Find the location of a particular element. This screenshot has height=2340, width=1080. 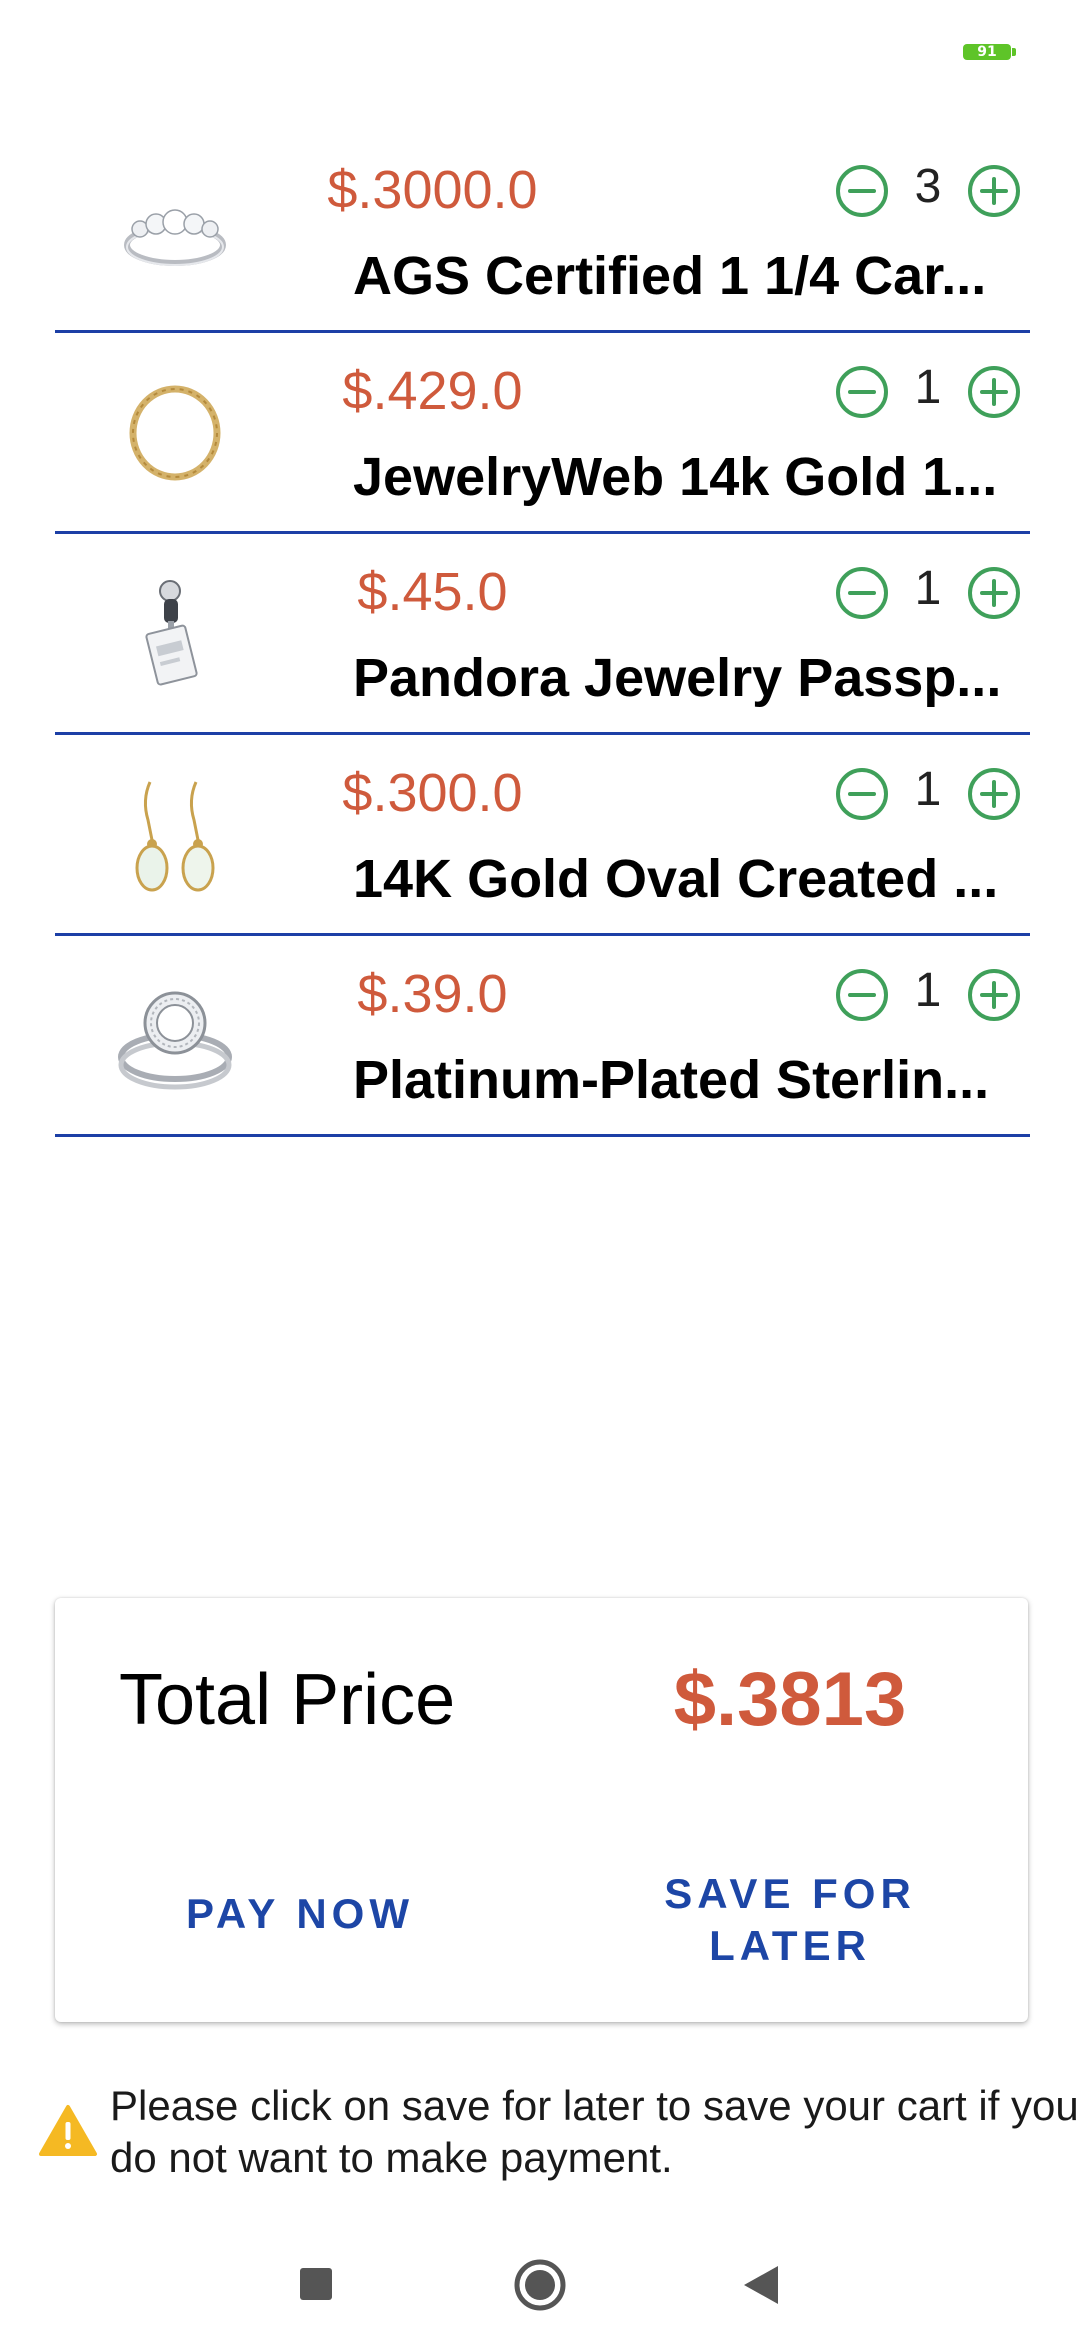

cart-item: $.429.0 JewelryWeb 14k Gold 1... 1 is located at coordinates (542, 433).